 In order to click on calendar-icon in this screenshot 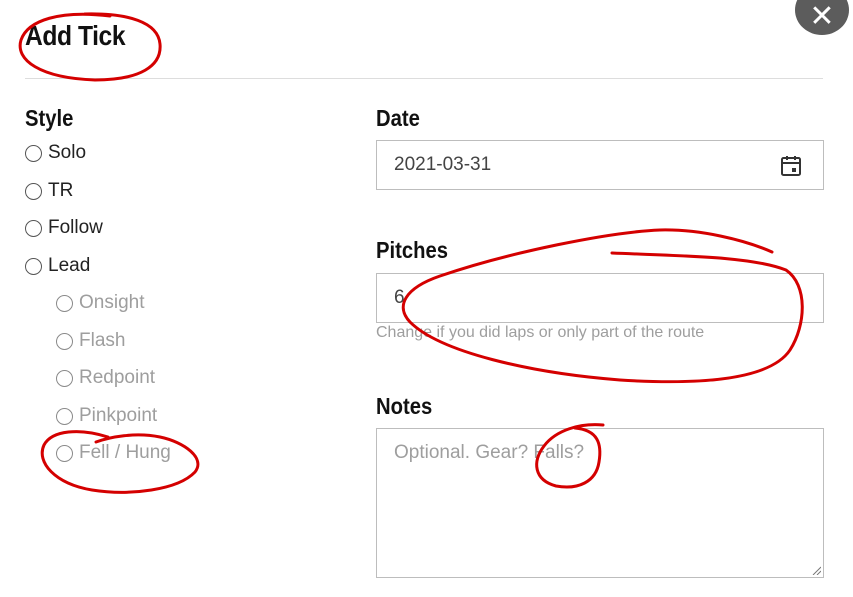, I will do `click(791, 166)`.